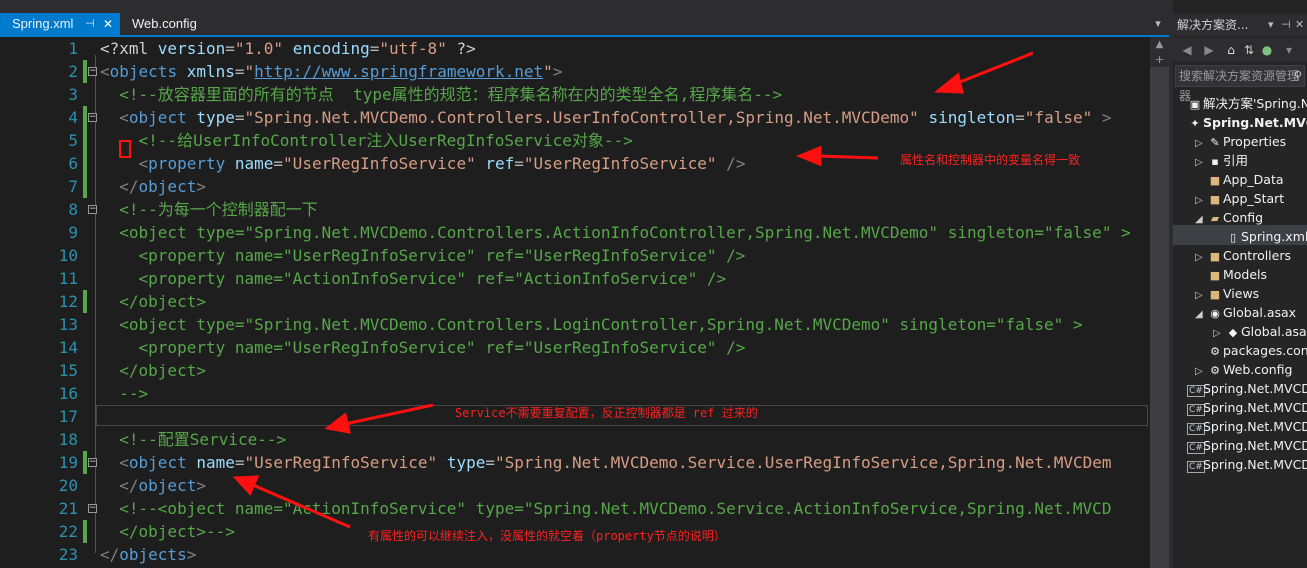 The height and width of the screenshot is (568, 1307). What do you see at coordinates (1260, 236) in the screenshot?
I see `tree-item: ▯ Spring.xml` at bounding box center [1260, 236].